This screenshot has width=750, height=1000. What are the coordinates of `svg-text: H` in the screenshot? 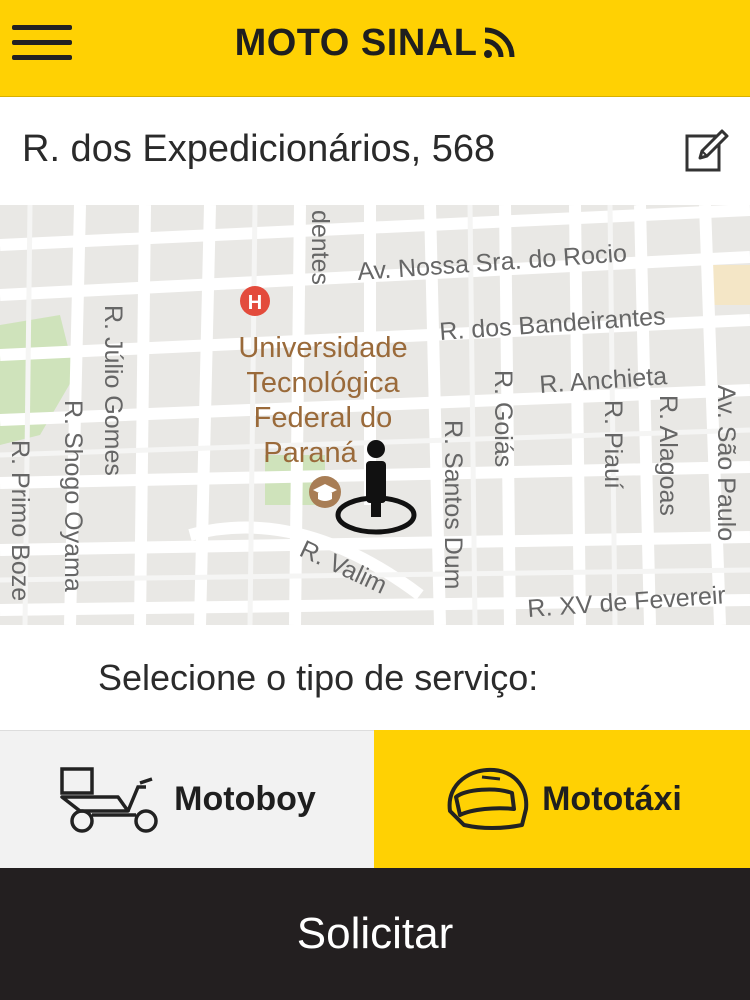 It's located at (255, 303).